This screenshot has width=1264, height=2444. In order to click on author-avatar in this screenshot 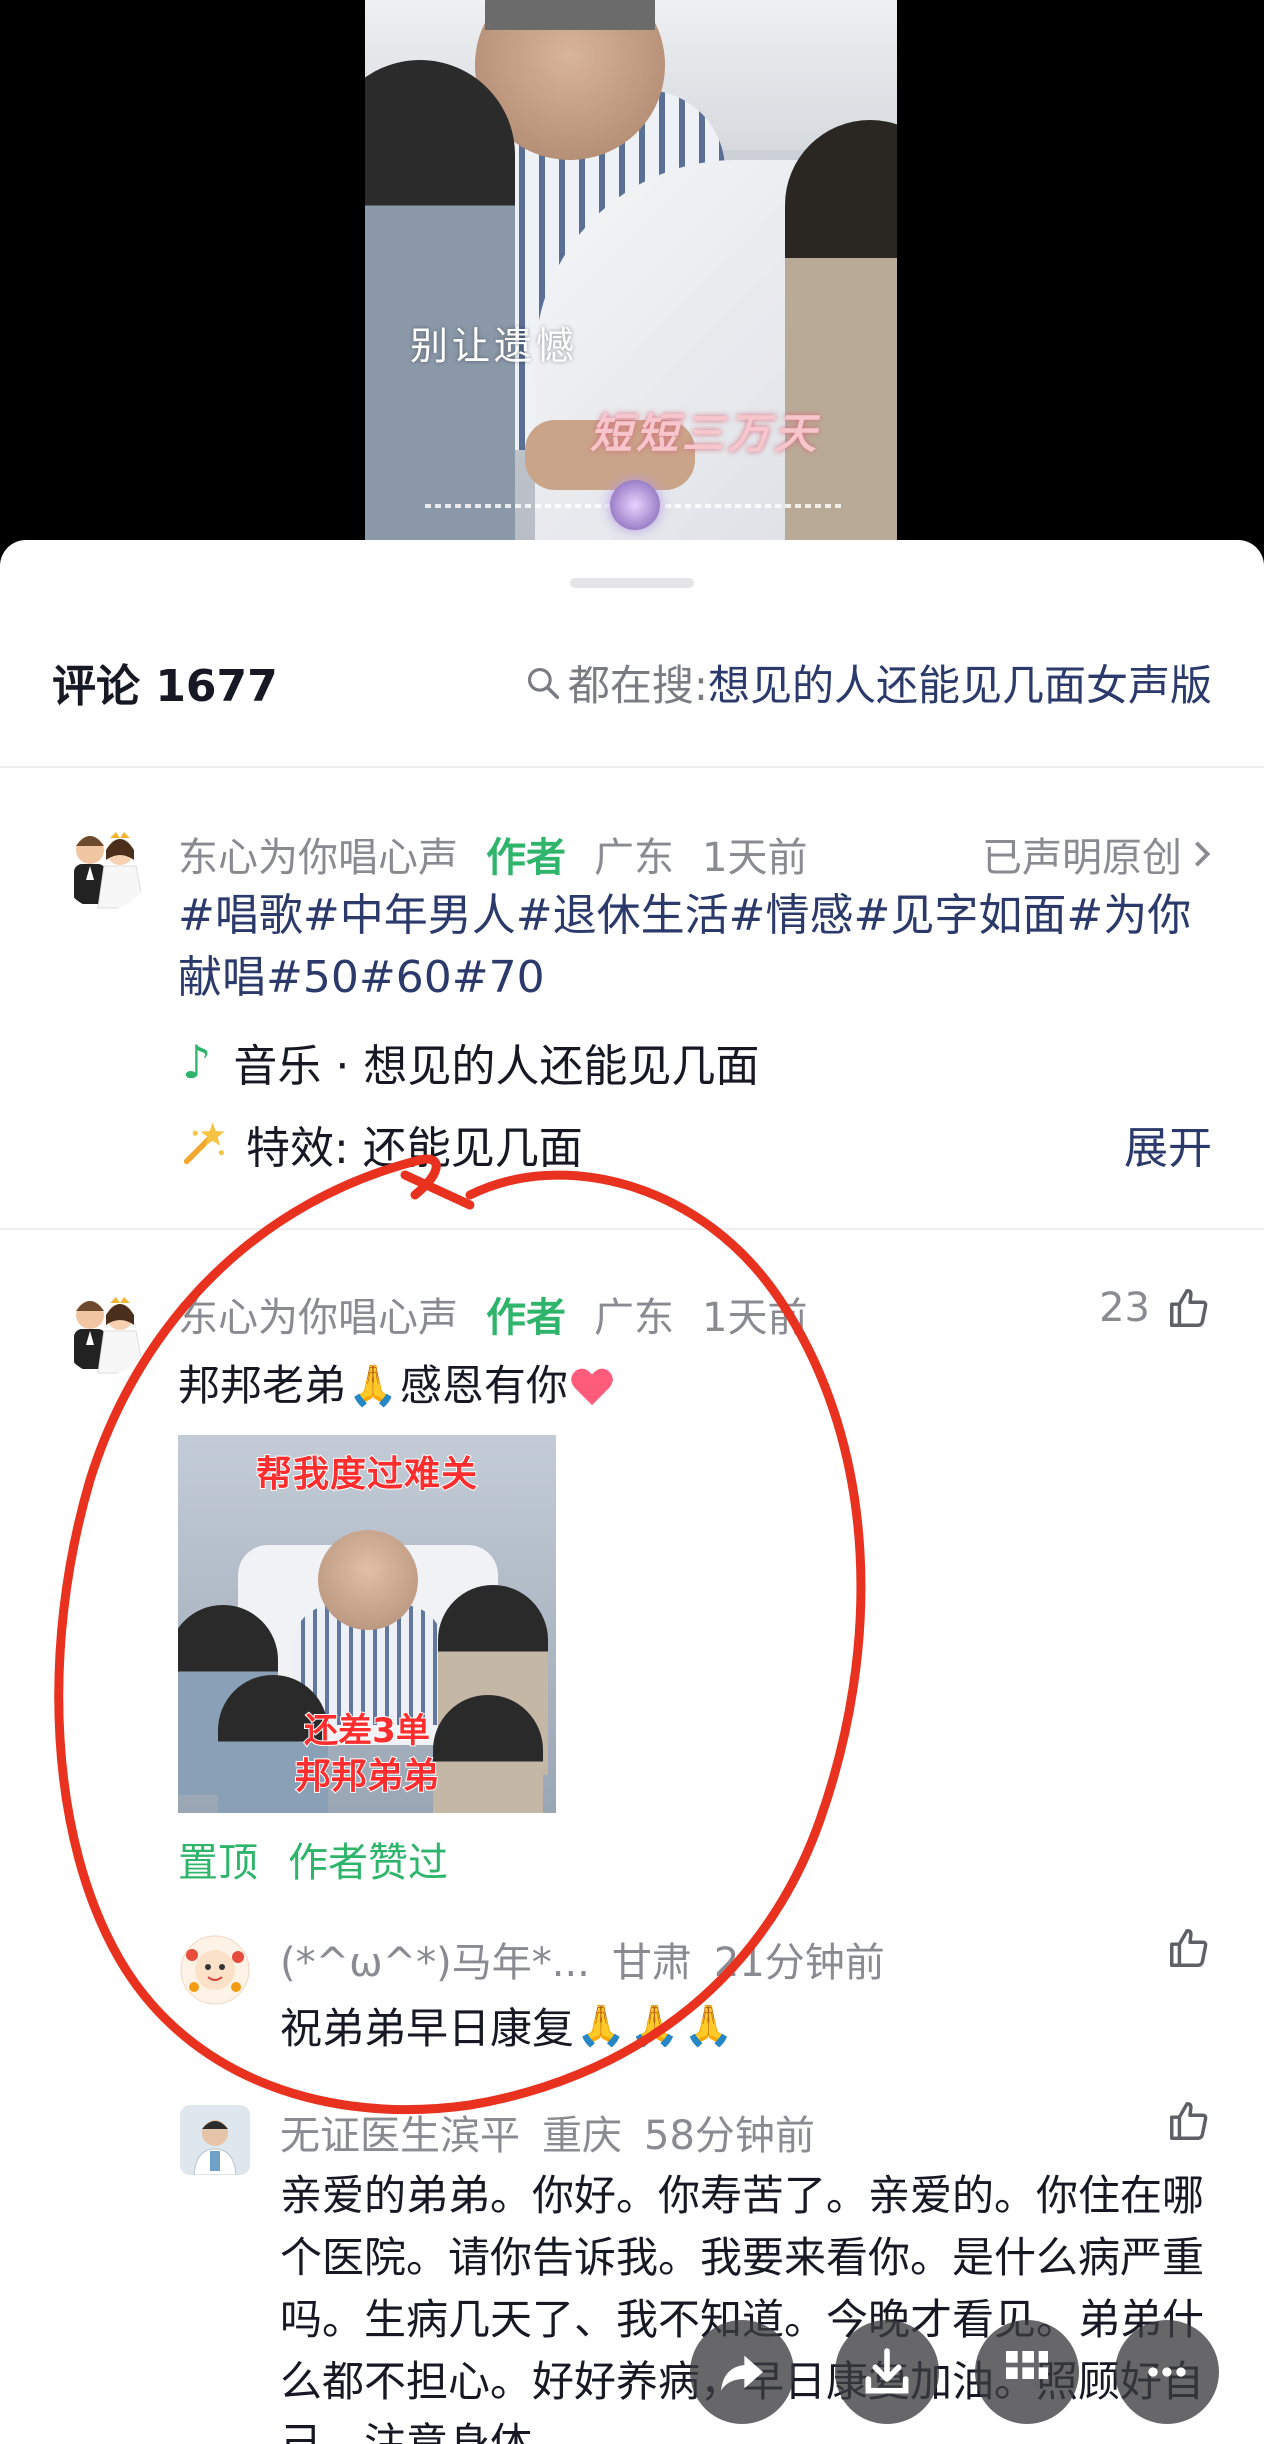, I will do `click(105, 865)`.